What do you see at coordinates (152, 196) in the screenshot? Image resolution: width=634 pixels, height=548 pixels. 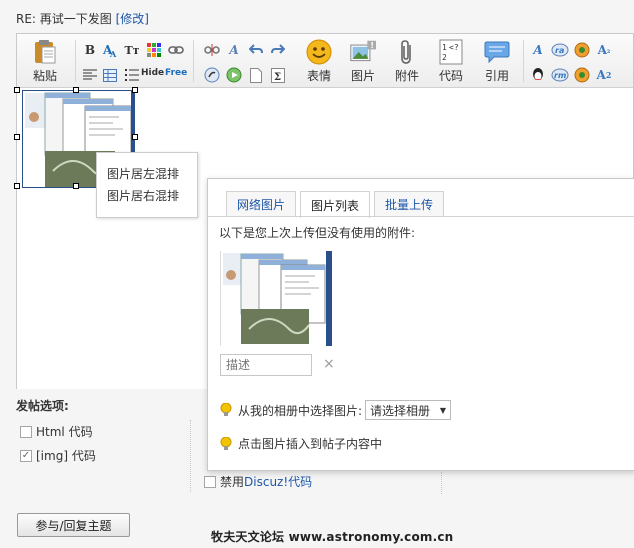 I see `menu-item-float-right: 图片居右混排` at bounding box center [152, 196].